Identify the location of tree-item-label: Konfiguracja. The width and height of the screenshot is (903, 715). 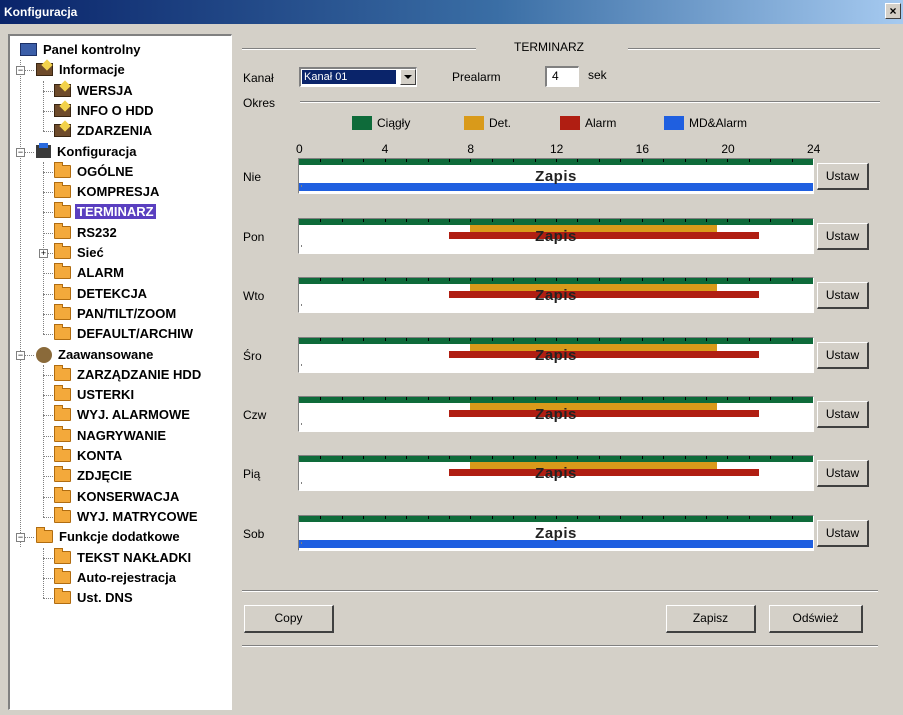
(97, 151).